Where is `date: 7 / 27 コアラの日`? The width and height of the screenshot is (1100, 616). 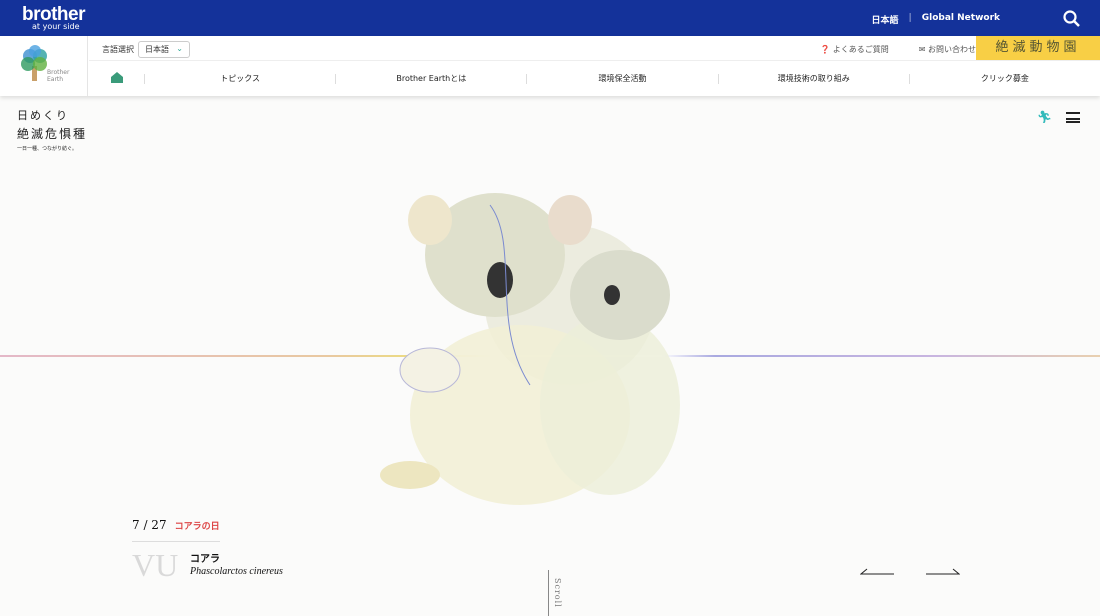
date: 7 / 27 コアラの日 is located at coordinates (176, 525).